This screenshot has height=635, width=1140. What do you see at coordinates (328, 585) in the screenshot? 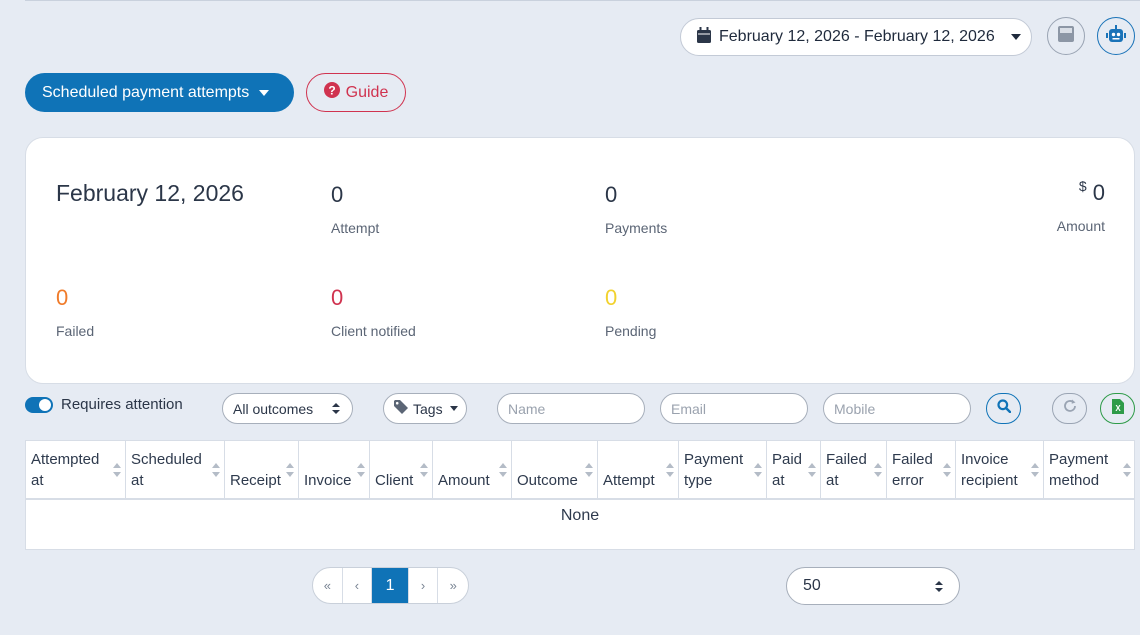
I see `first-page-button: «` at bounding box center [328, 585].